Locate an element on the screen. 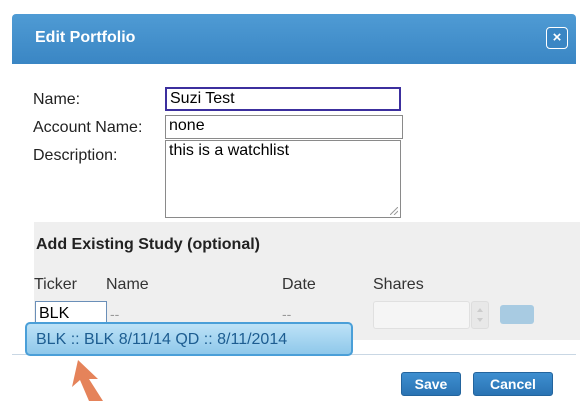 The width and height of the screenshot is (582, 401). description-text: this is a watchlist is located at coordinates (229, 150).